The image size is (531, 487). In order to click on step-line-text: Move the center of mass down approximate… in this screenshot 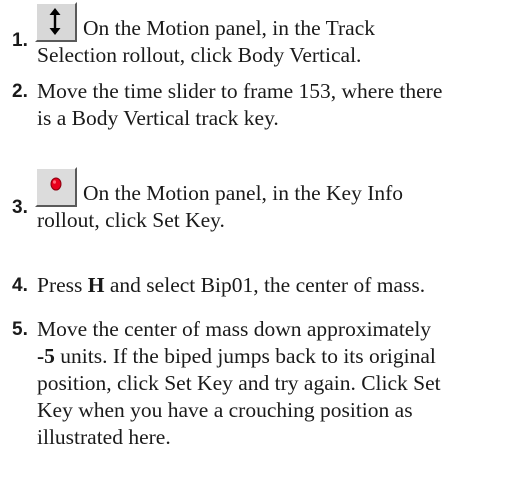, I will do `click(234, 329)`.